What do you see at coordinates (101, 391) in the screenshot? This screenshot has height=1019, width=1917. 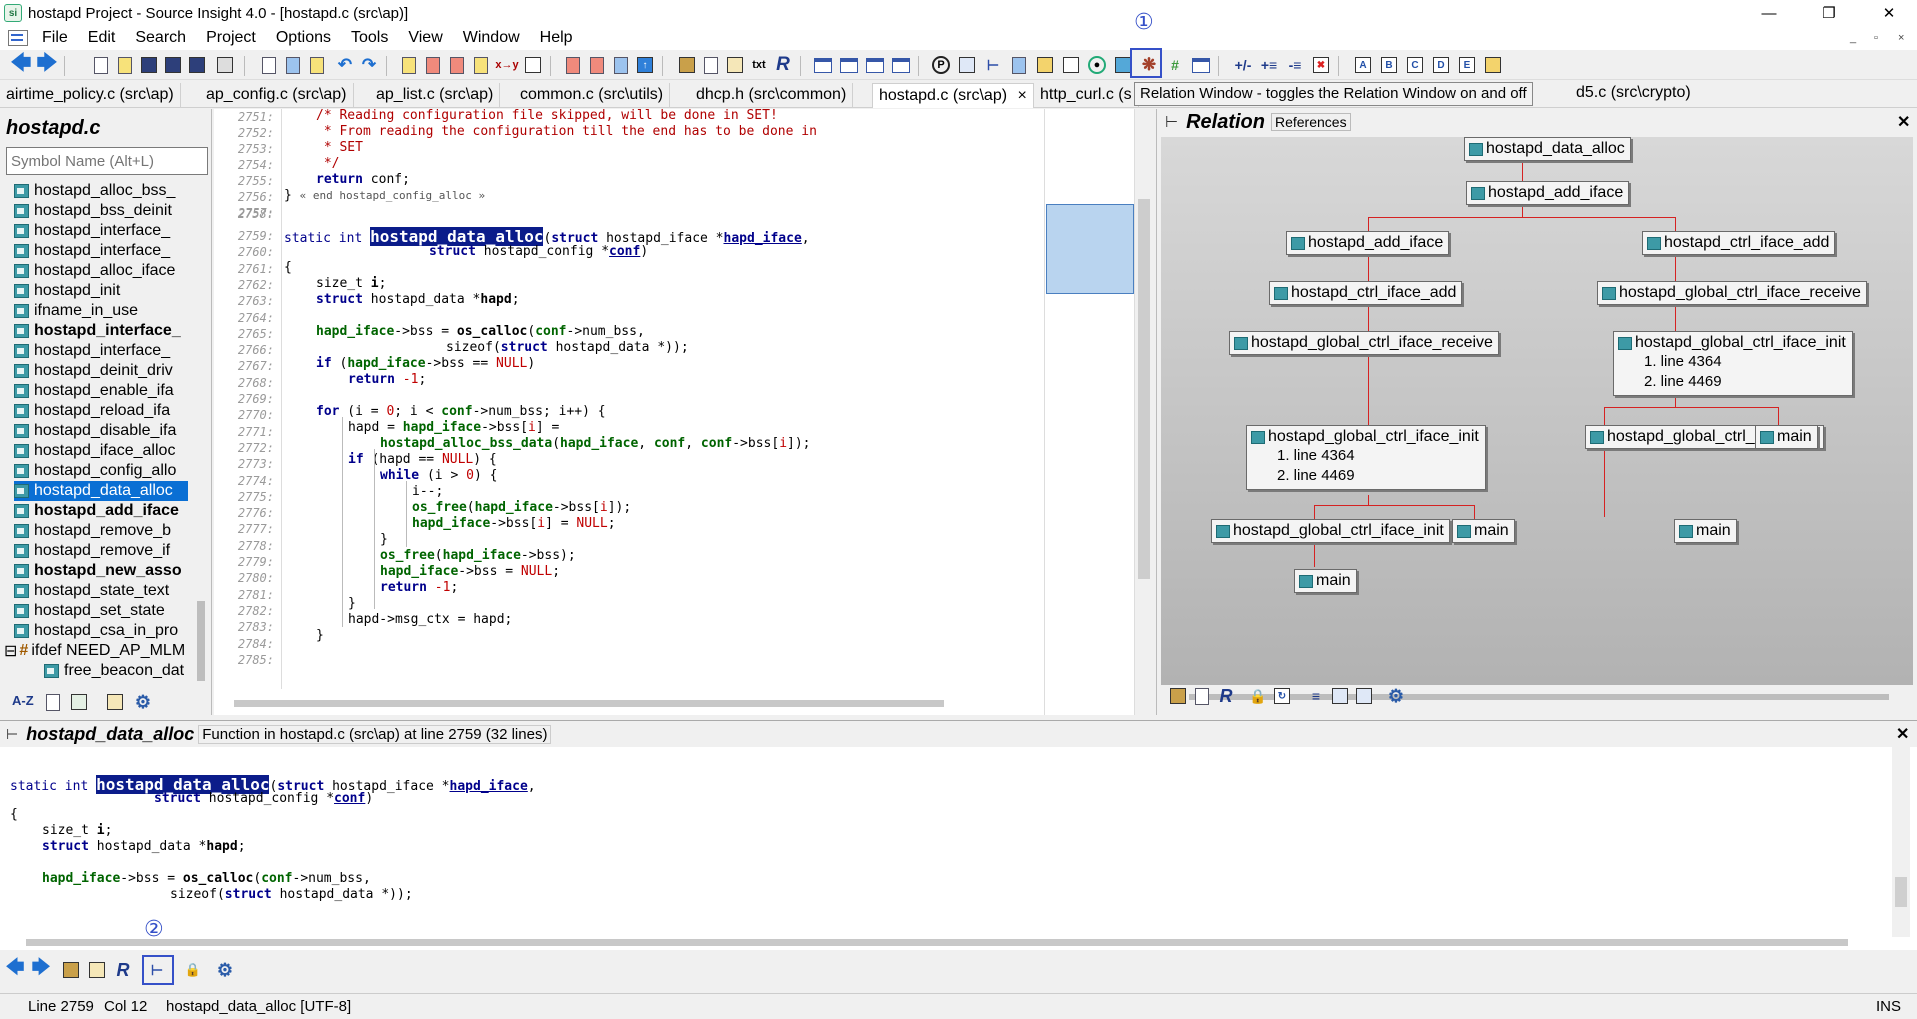 I see `symbol-list-item: hostapd_enable_ifa` at bounding box center [101, 391].